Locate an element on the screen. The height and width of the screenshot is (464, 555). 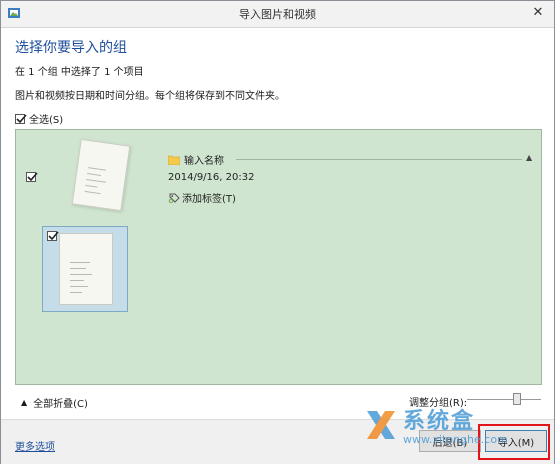
close-icon: ✕ is located at coordinates (538, 12).